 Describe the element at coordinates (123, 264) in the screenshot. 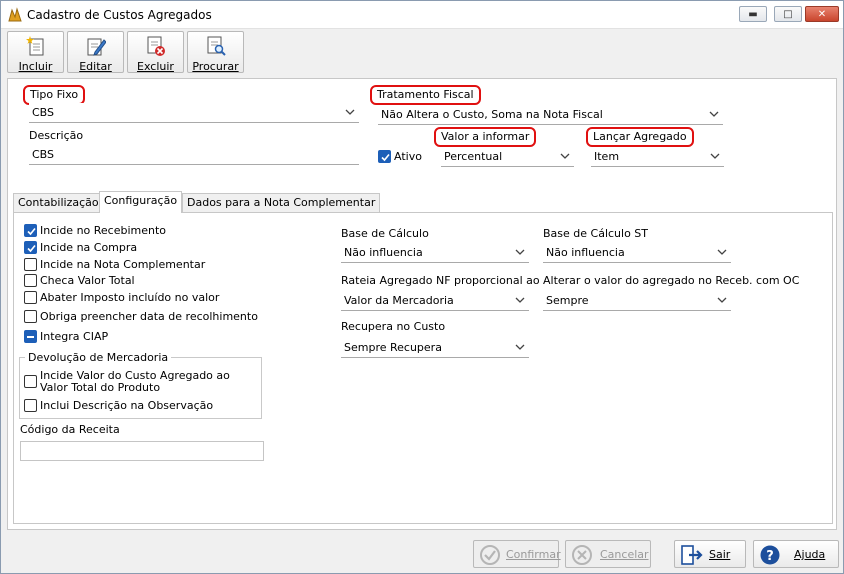

I see `incide-nota-complementar-label: Incide na Nota Complementar` at that location.